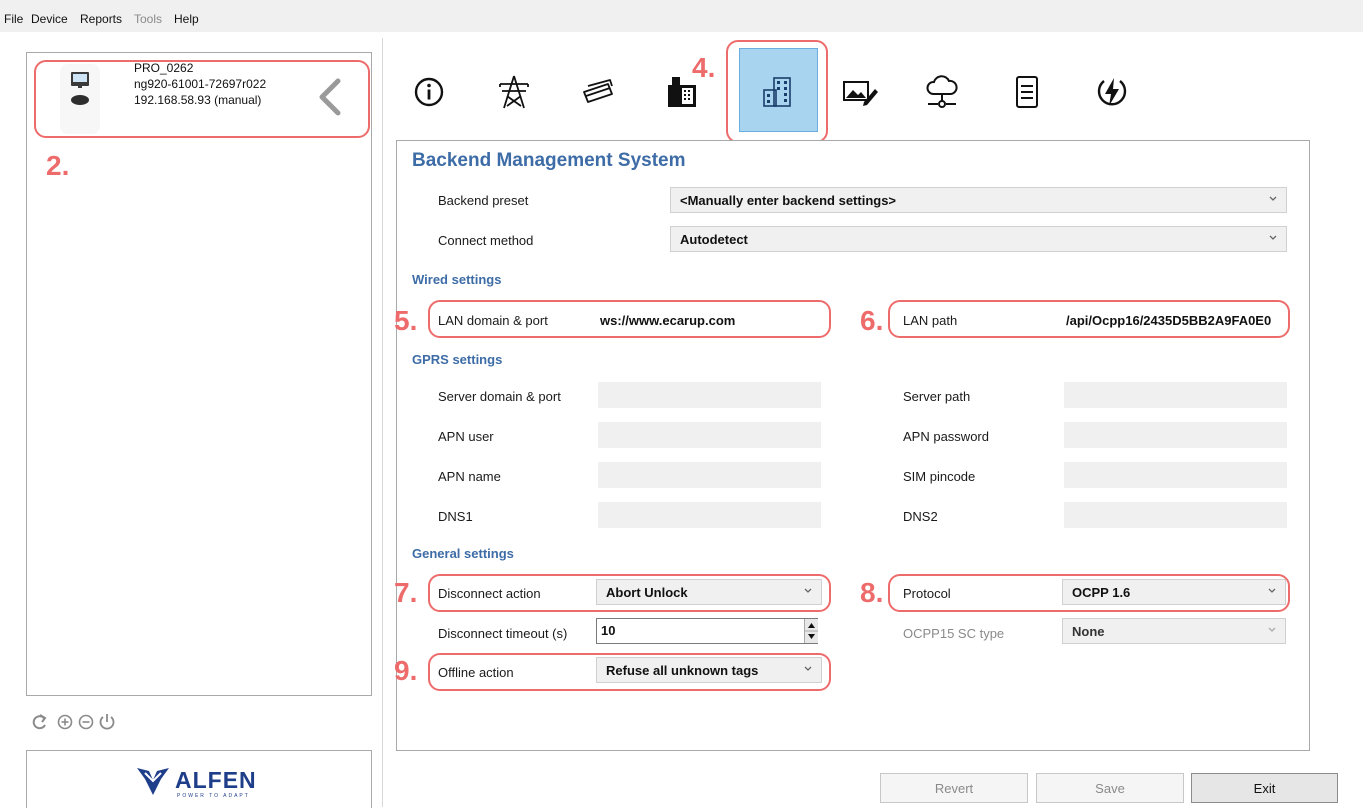 The height and width of the screenshot is (808, 1363). Describe the element at coordinates (406, 320) in the screenshot. I see `annotation-5: 5.` at that location.